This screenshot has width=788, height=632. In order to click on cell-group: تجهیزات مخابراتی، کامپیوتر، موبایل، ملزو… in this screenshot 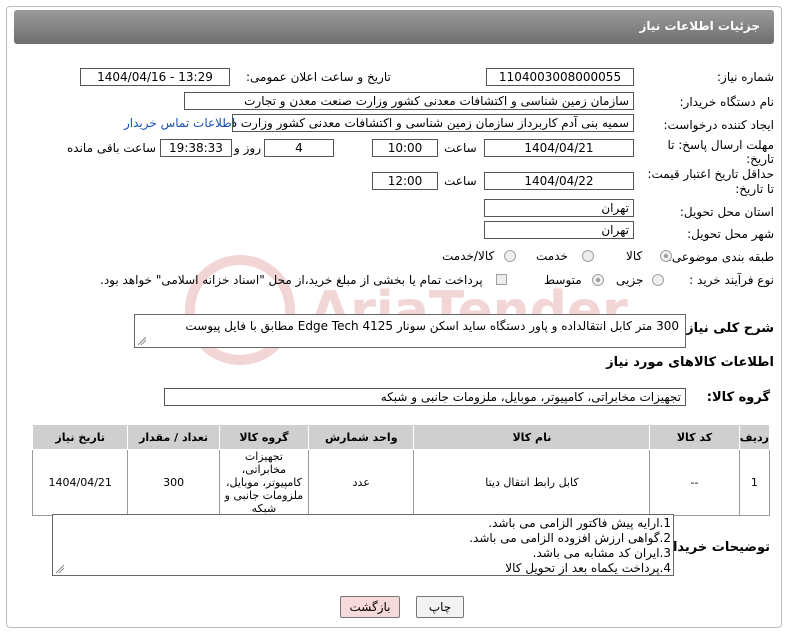, I will do `click(264, 482)`.